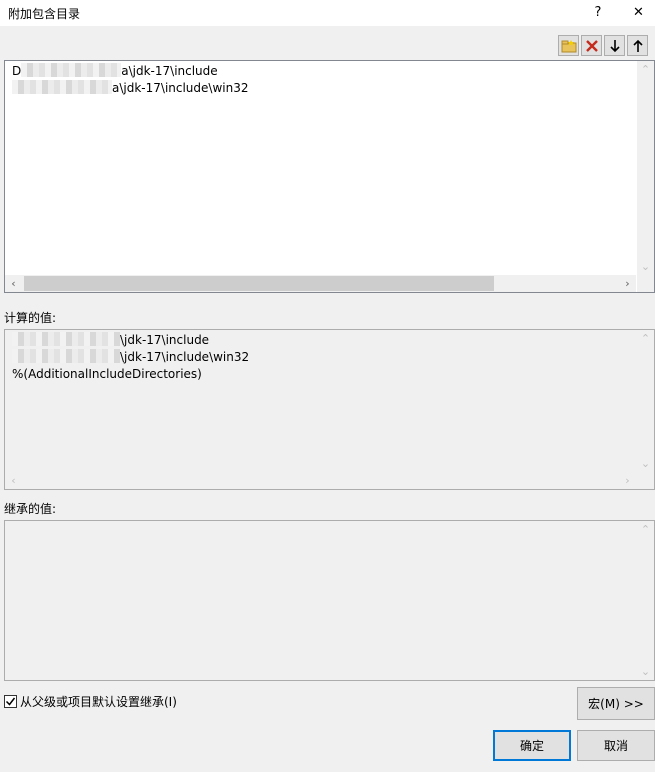  What do you see at coordinates (645, 283) in the screenshot?
I see `scroll-corner` at bounding box center [645, 283].